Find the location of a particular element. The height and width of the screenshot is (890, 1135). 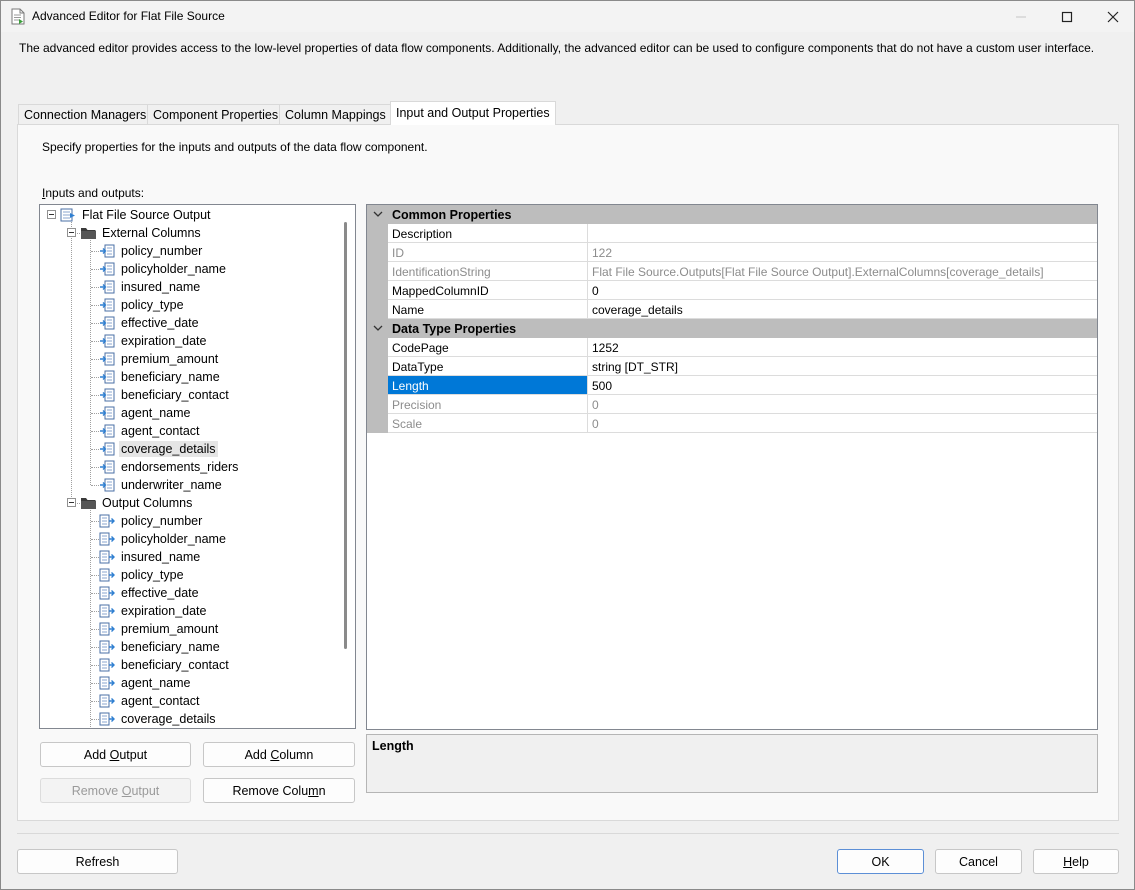

property-name: DataType is located at coordinates (488, 366).